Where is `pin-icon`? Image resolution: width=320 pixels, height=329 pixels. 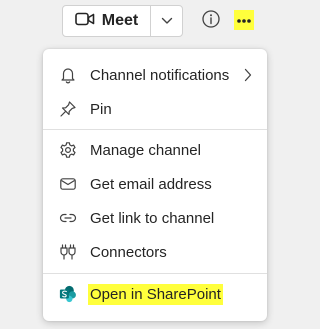
pin-icon is located at coordinates (68, 109).